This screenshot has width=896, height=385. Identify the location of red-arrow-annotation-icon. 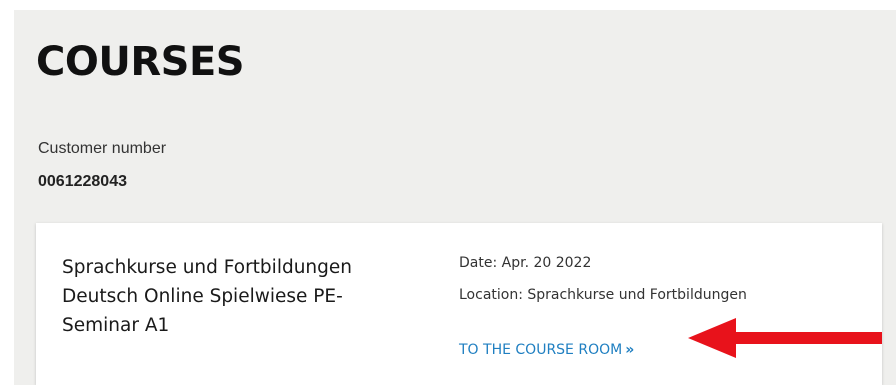
(785, 338).